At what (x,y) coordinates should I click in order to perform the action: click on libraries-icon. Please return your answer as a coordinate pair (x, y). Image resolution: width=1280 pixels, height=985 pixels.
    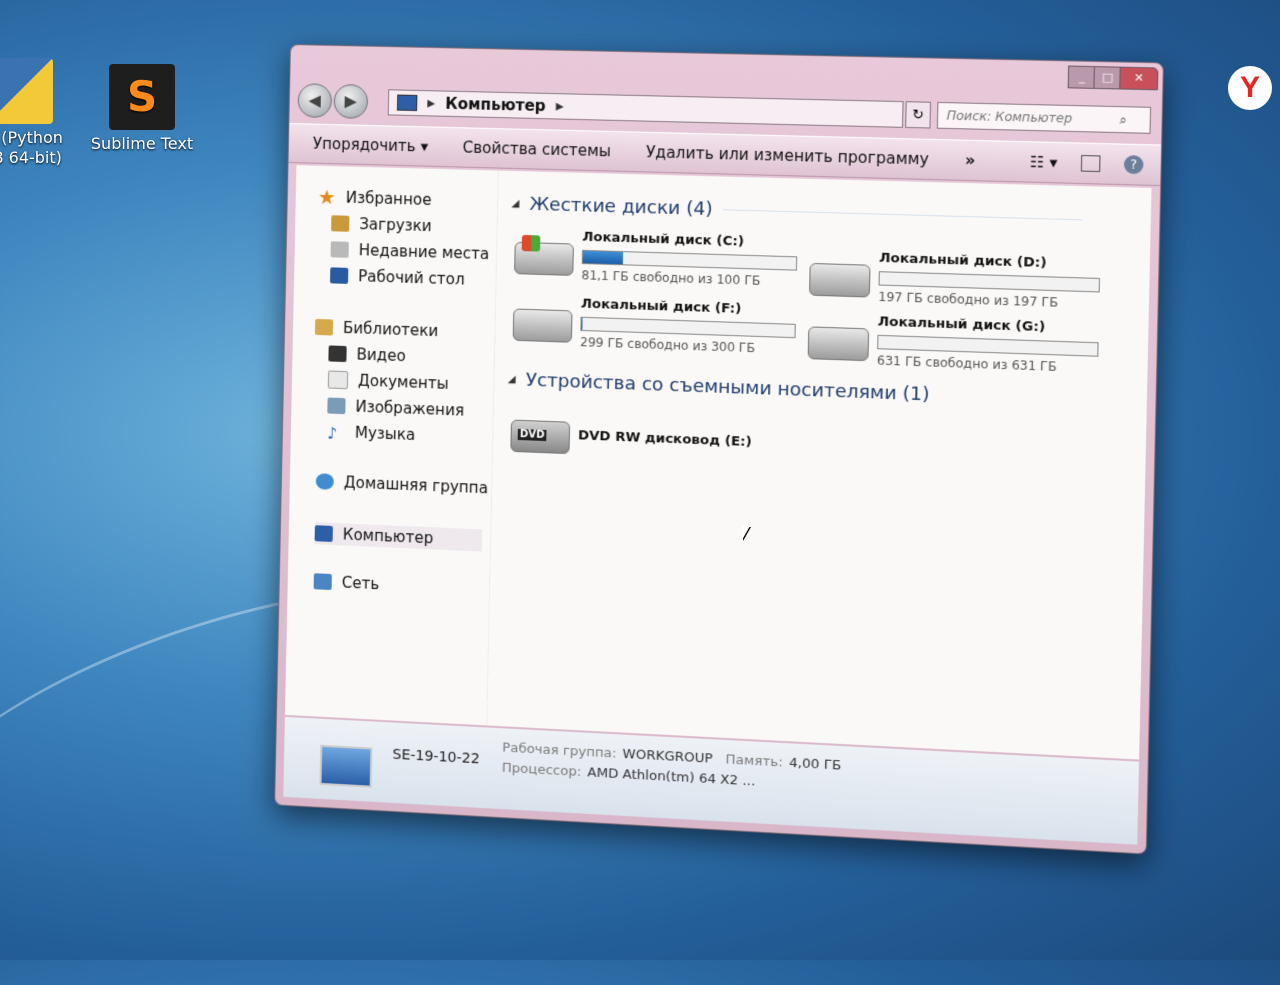
    Looking at the image, I should click on (324, 327).